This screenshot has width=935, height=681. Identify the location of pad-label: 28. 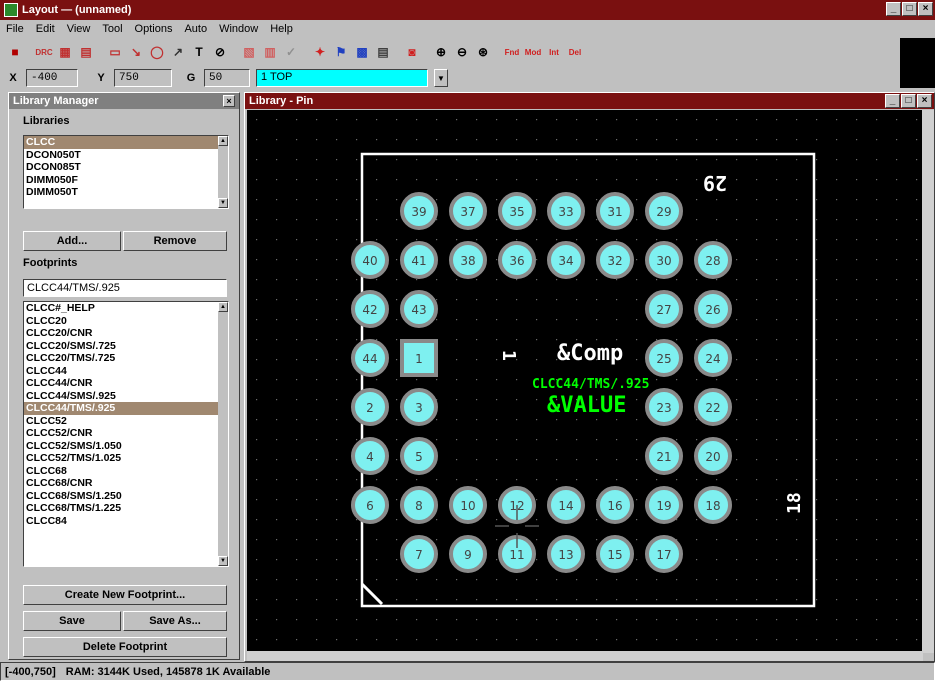
(712, 261).